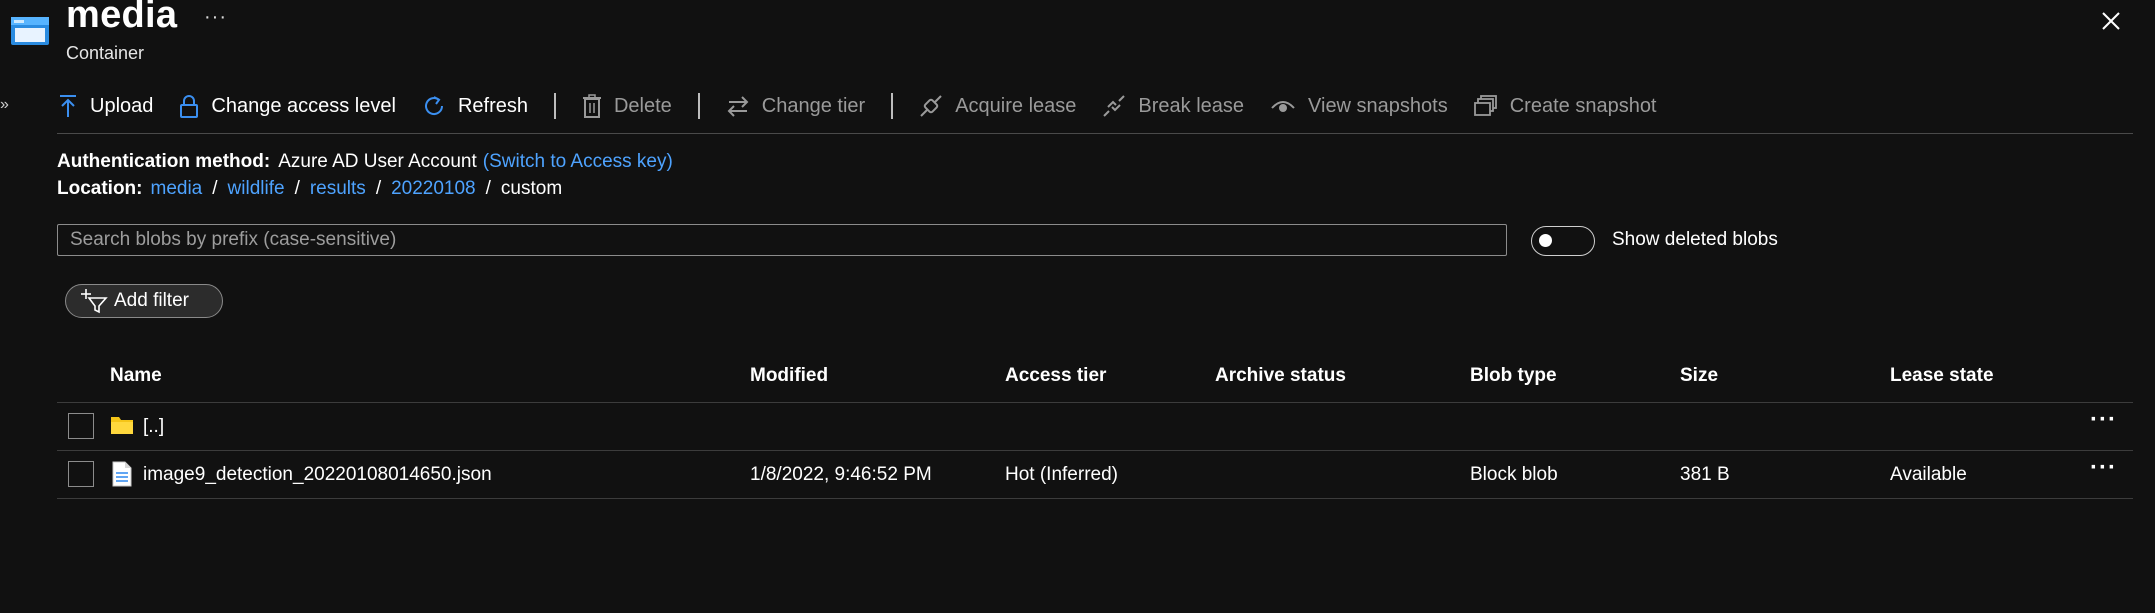 Image resolution: width=2155 pixels, height=613 pixels. What do you see at coordinates (531, 188) in the screenshot?
I see `breadcrumb-current: custom` at bounding box center [531, 188].